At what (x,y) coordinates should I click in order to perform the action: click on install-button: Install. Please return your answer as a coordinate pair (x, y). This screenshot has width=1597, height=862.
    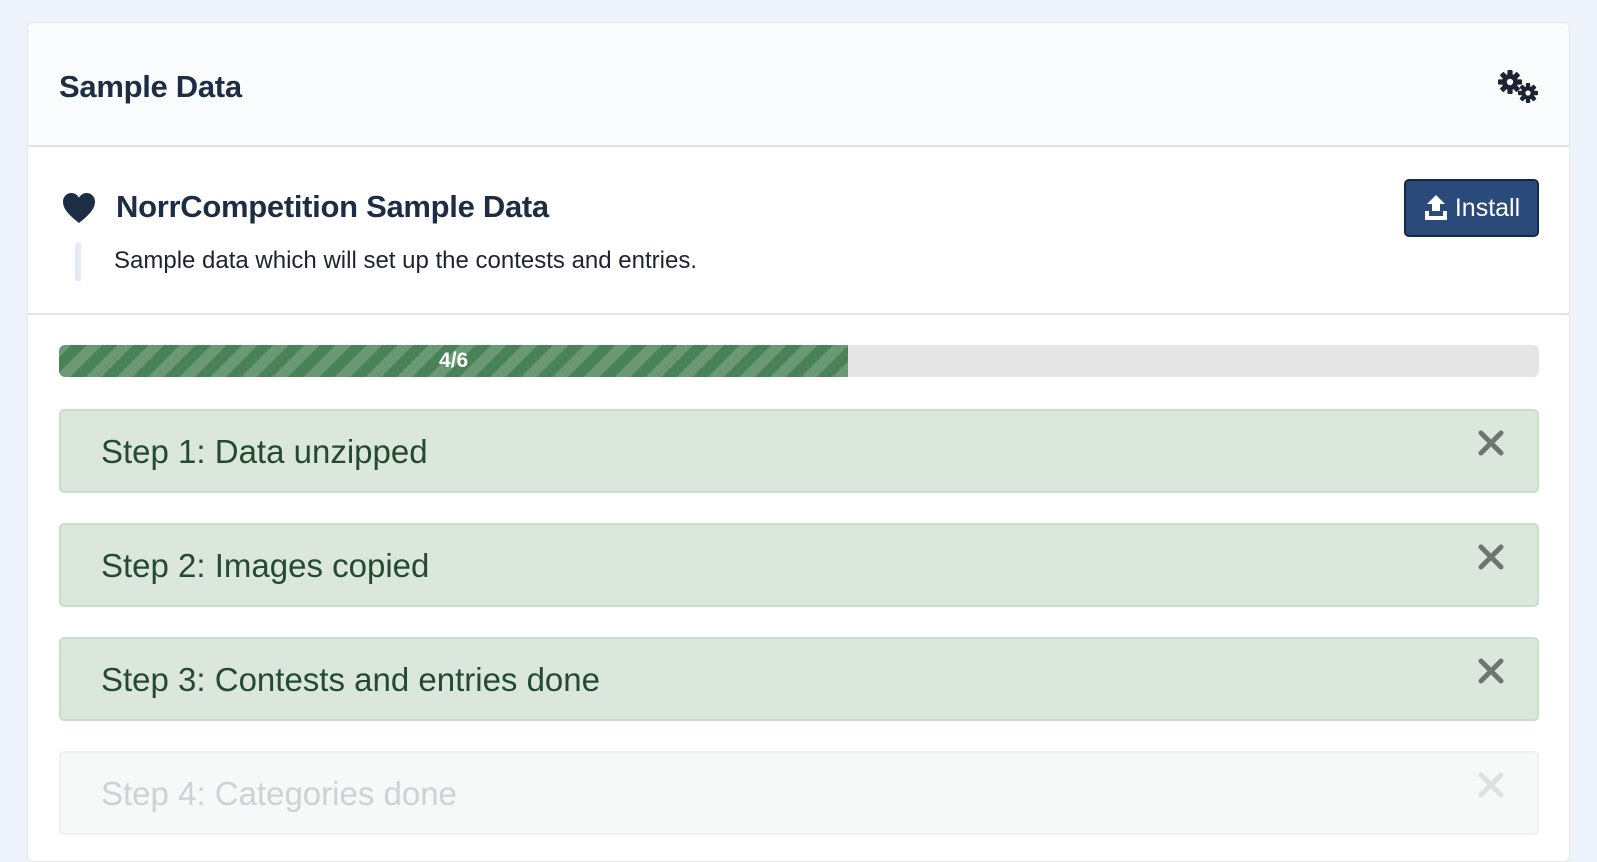
    Looking at the image, I should click on (1471, 208).